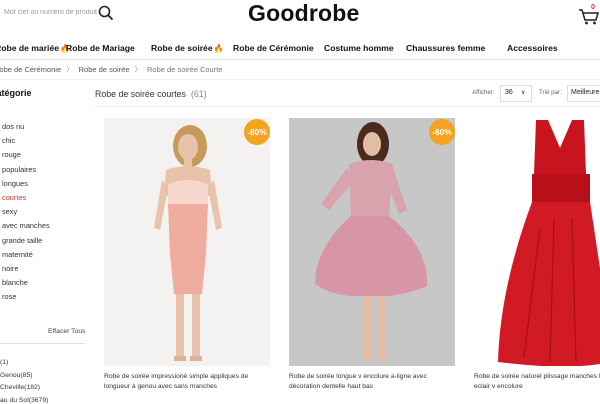 This screenshot has width=600, height=404. I want to click on category-item: longues, so click(15, 183).